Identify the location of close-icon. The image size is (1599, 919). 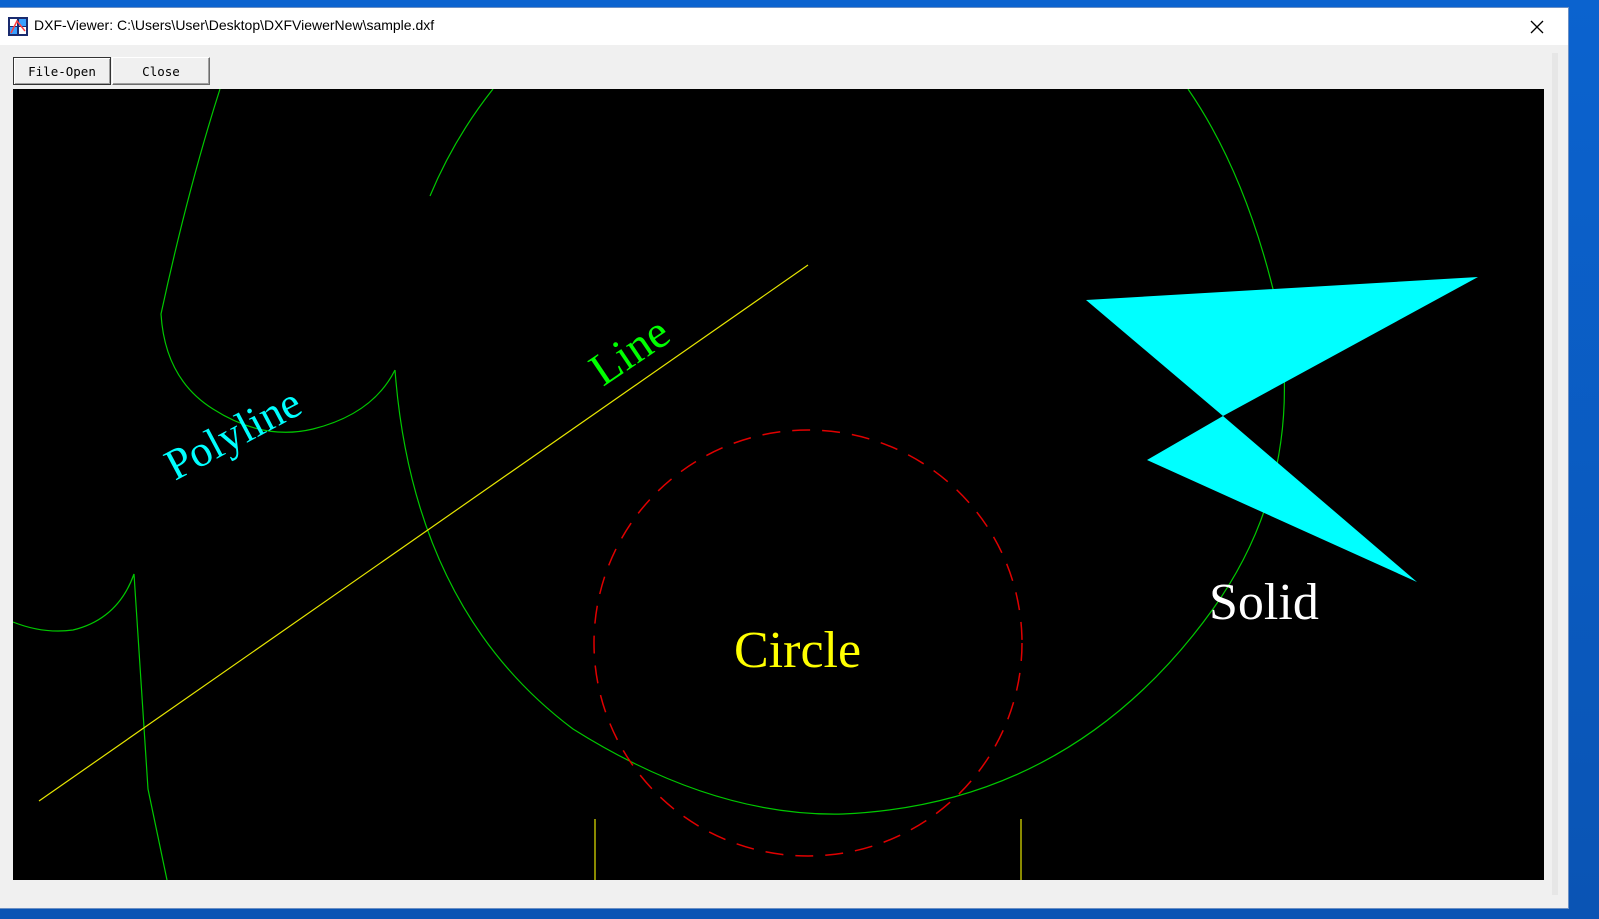
(1537, 26).